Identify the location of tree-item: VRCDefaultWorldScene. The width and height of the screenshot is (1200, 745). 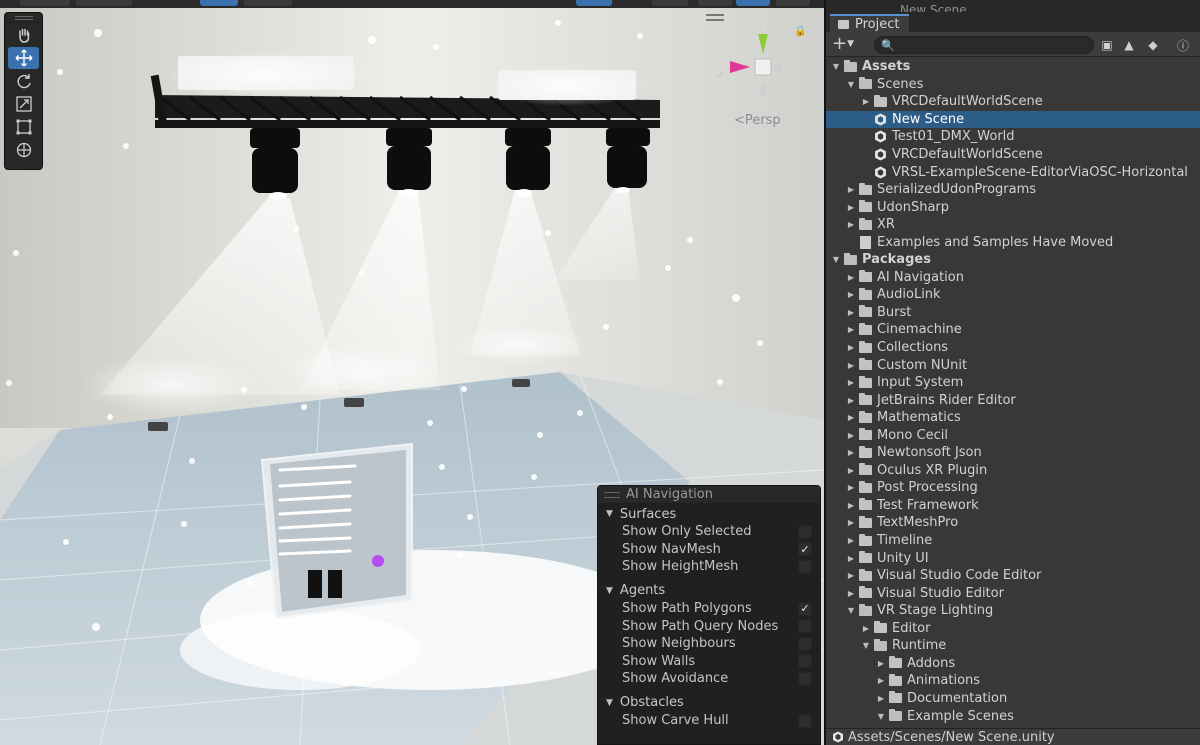
(1013, 155).